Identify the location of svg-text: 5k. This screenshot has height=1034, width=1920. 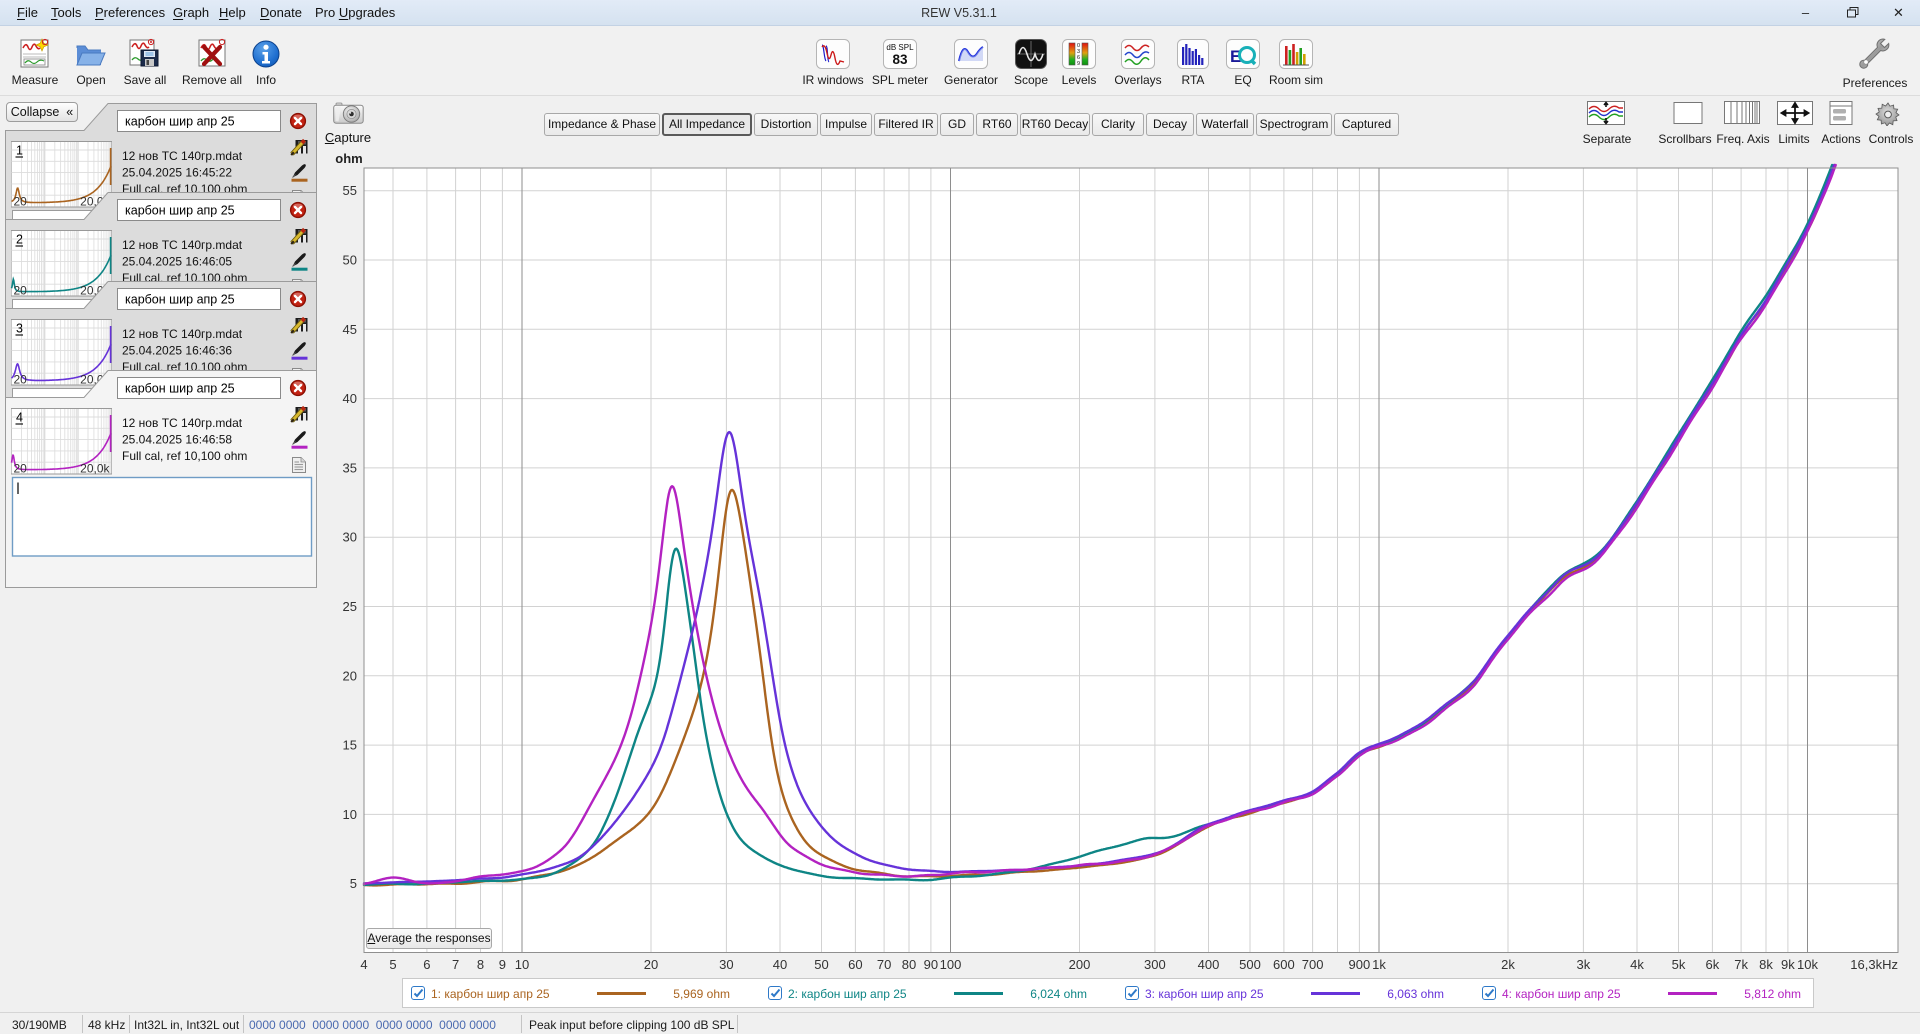
(1679, 964).